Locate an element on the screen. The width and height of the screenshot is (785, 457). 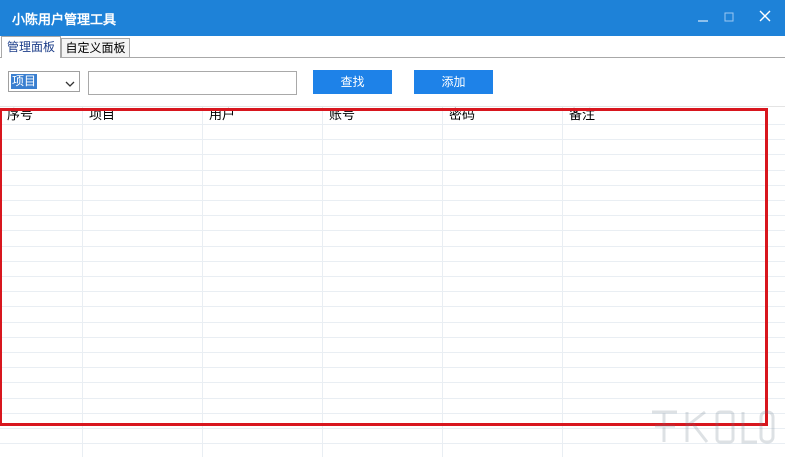
minimize-icon is located at coordinates (703, 18).